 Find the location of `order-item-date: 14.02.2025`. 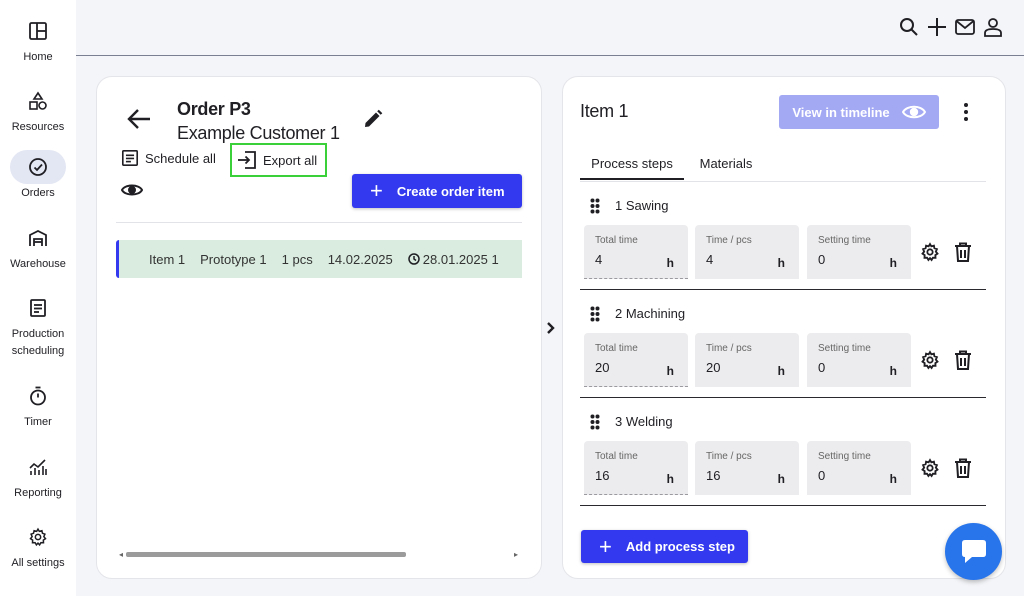

order-item-date: 14.02.2025 is located at coordinates (360, 259).